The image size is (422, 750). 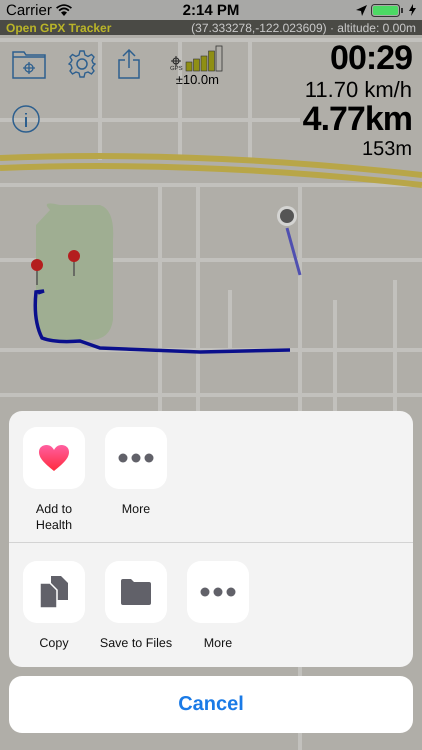 What do you see at coordinates (361, 10) in the screenshot?
I see `location-arrow-icon` at bounding box center [361, 10].